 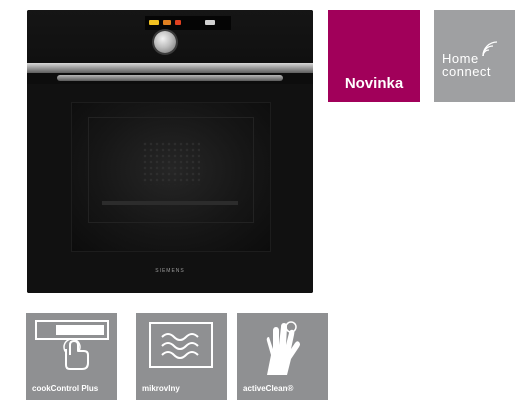 I want to click on new-badge-label: Novinka, so click(x=374, y=83).